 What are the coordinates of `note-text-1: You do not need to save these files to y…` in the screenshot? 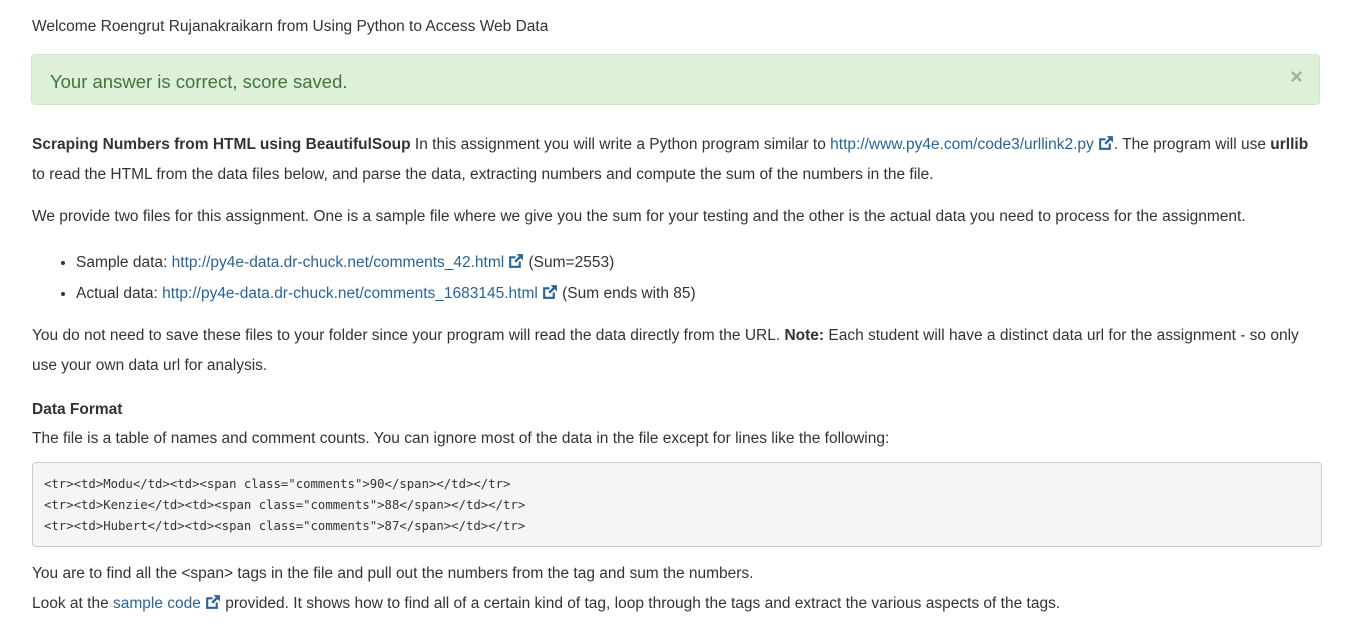 It's located at (408, 335).